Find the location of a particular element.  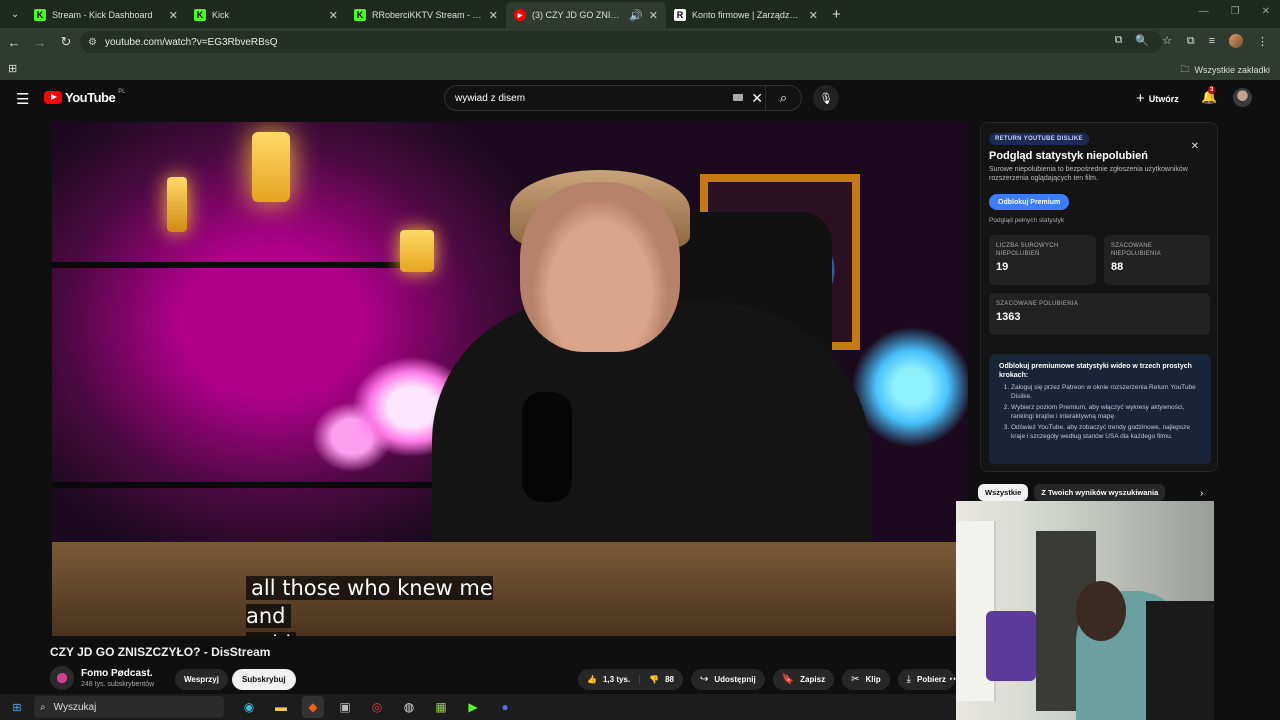

file-explorer-icon: ▬ is located at coordinates (281, 707).